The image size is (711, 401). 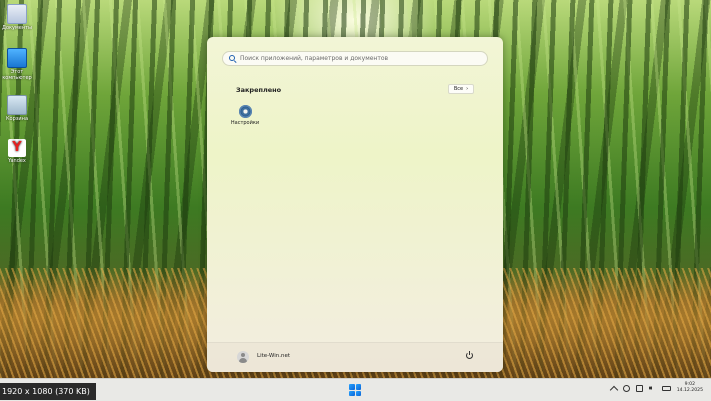 I want to click on all-apps-button: Все ›, so click(x=461, y=89).